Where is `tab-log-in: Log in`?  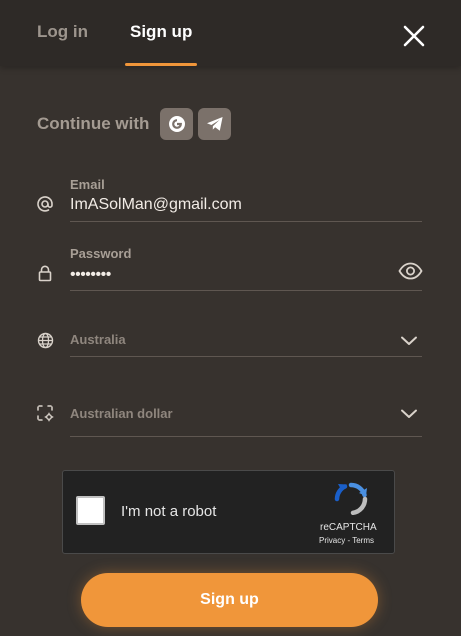
tab-log-in: Log in is located at coordinates (62, 32).